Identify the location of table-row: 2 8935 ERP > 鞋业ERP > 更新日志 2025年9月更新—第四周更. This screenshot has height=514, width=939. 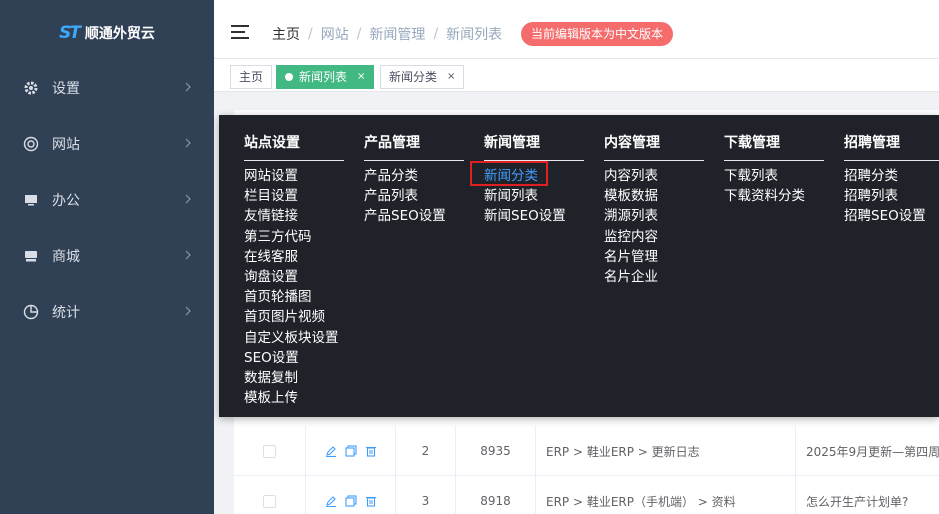
(586, 451).